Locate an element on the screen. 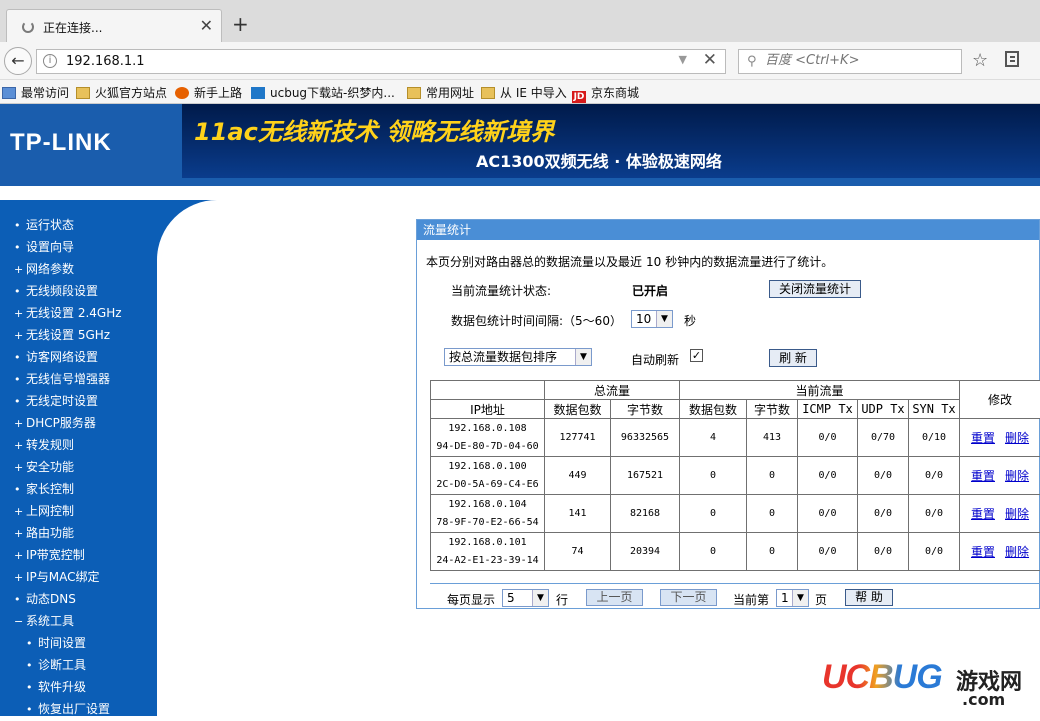  sidebar-item-ddns: •动态DNS is located at coordinates (78, 599).